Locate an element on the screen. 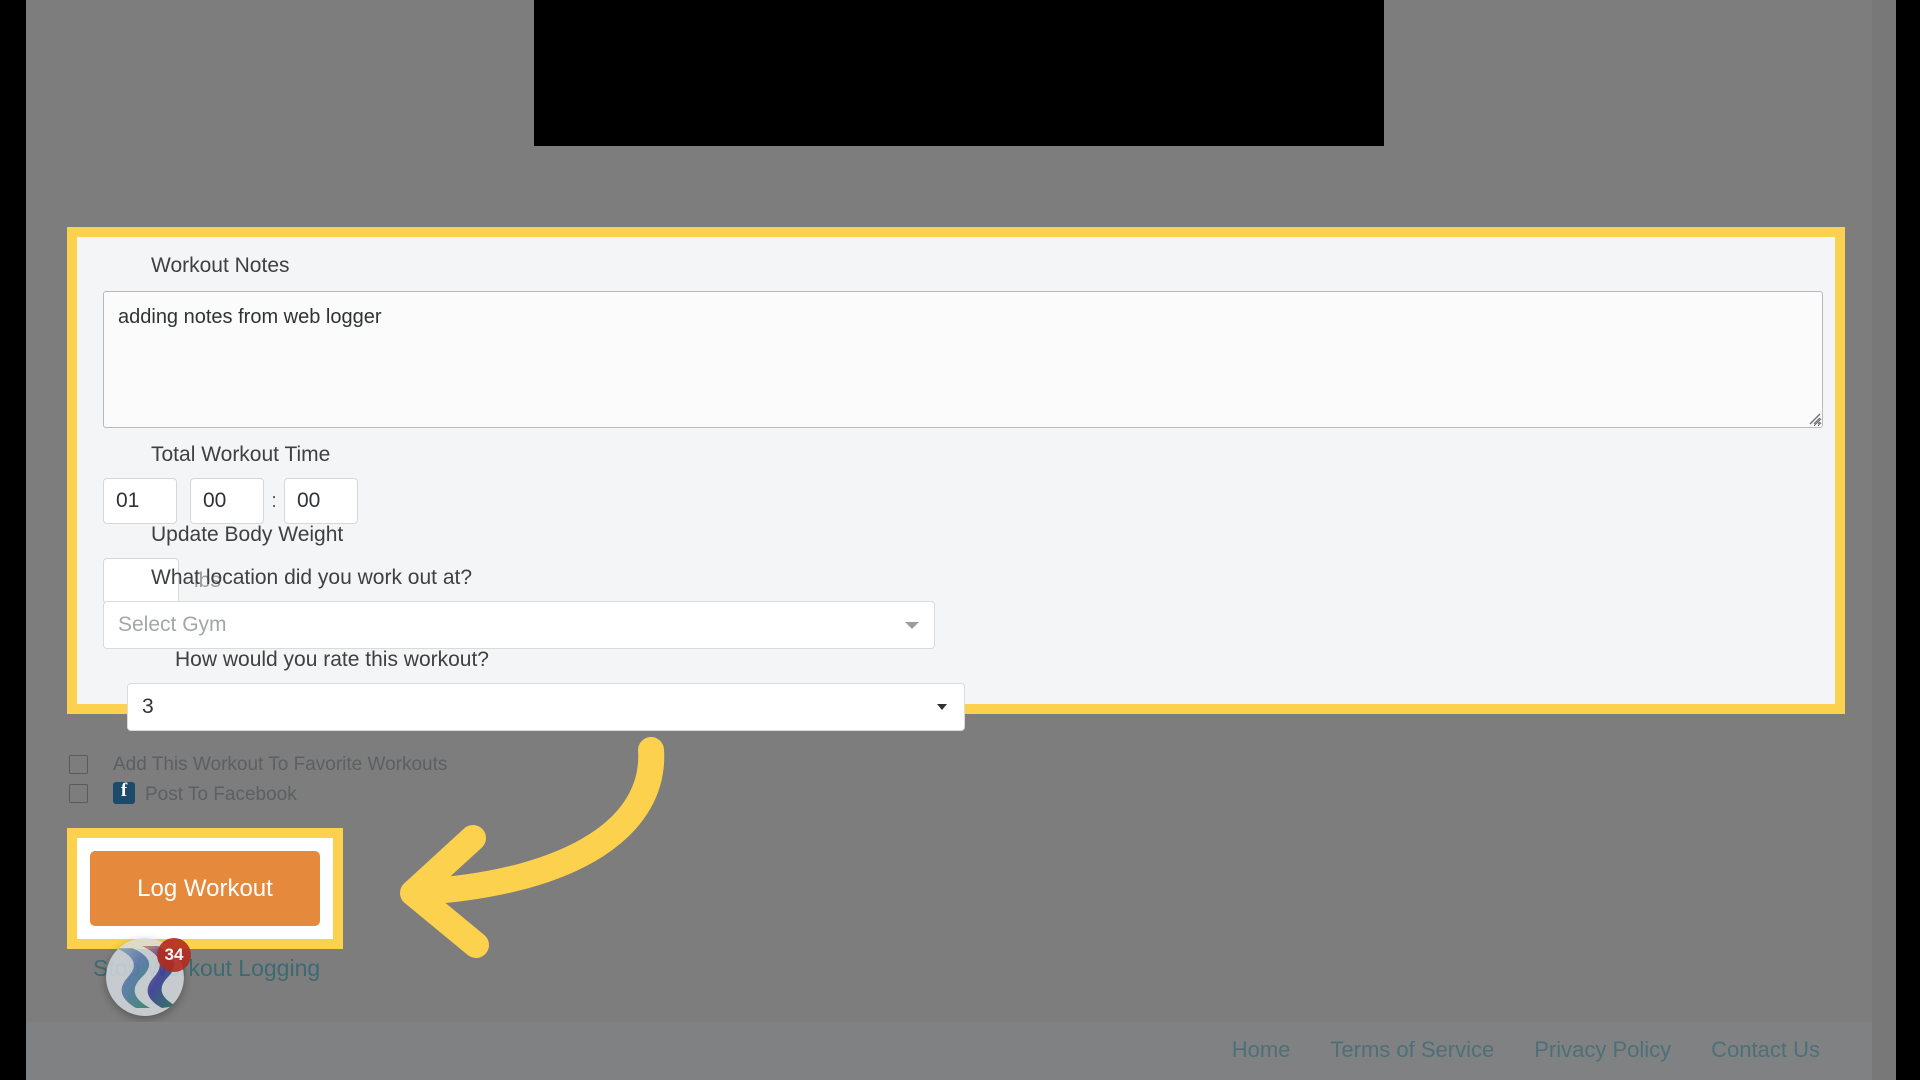 This screenshot has width=1920, height=1080. total-workout-time-label: Total Workout Time is located at coordinates (241, 454).